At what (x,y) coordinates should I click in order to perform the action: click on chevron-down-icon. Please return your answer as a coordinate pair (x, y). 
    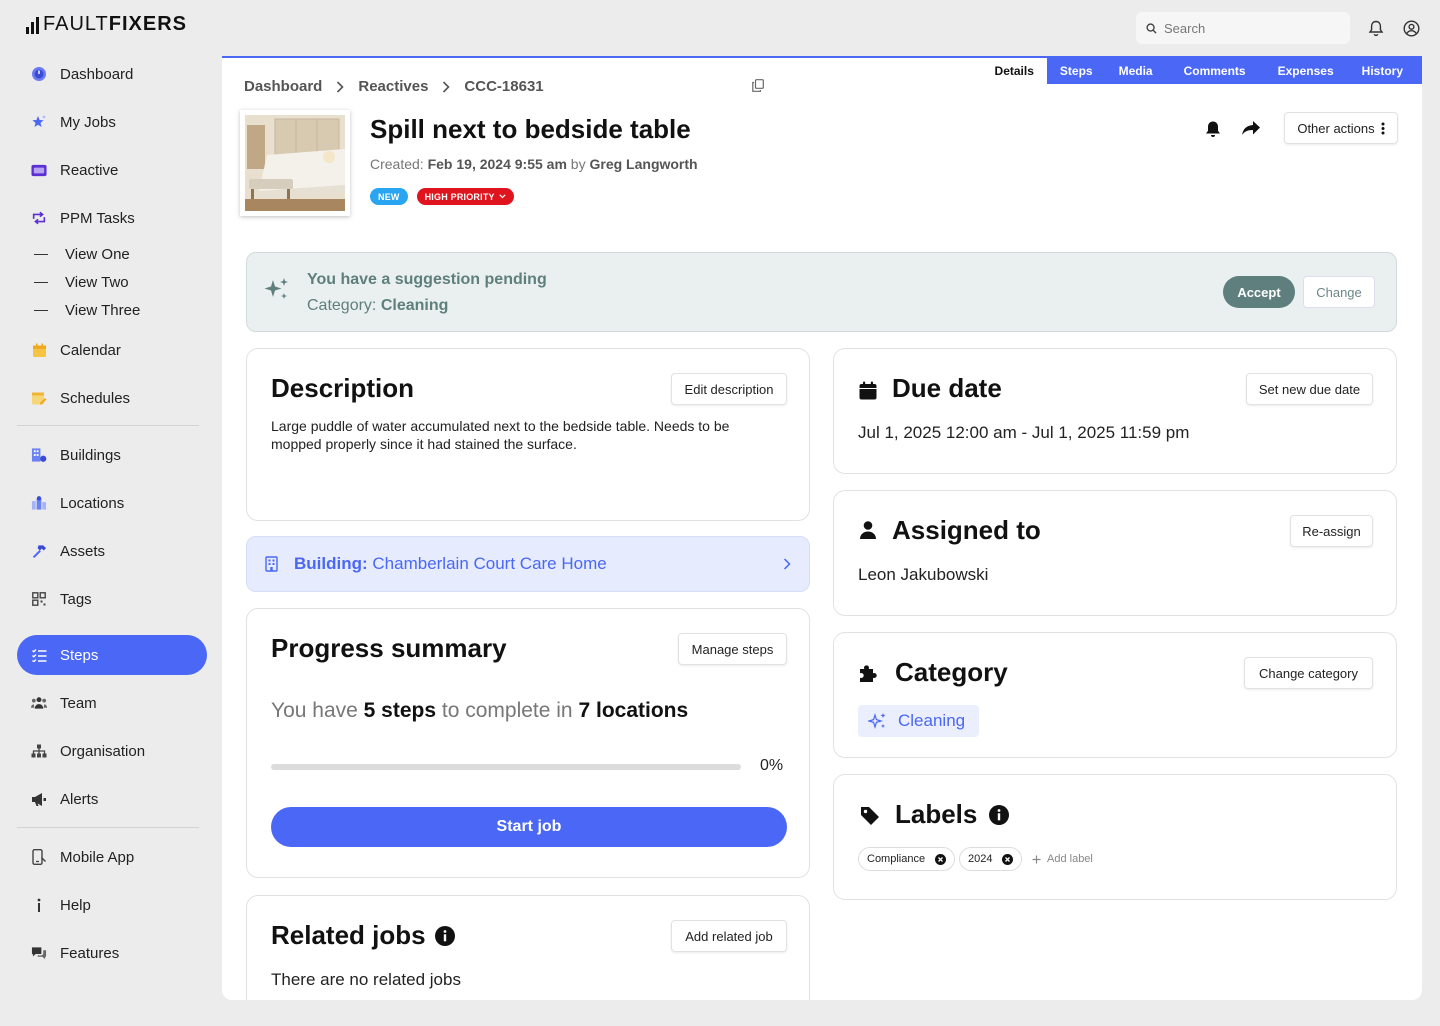
    Looking at the image, I should click on (502, 196).